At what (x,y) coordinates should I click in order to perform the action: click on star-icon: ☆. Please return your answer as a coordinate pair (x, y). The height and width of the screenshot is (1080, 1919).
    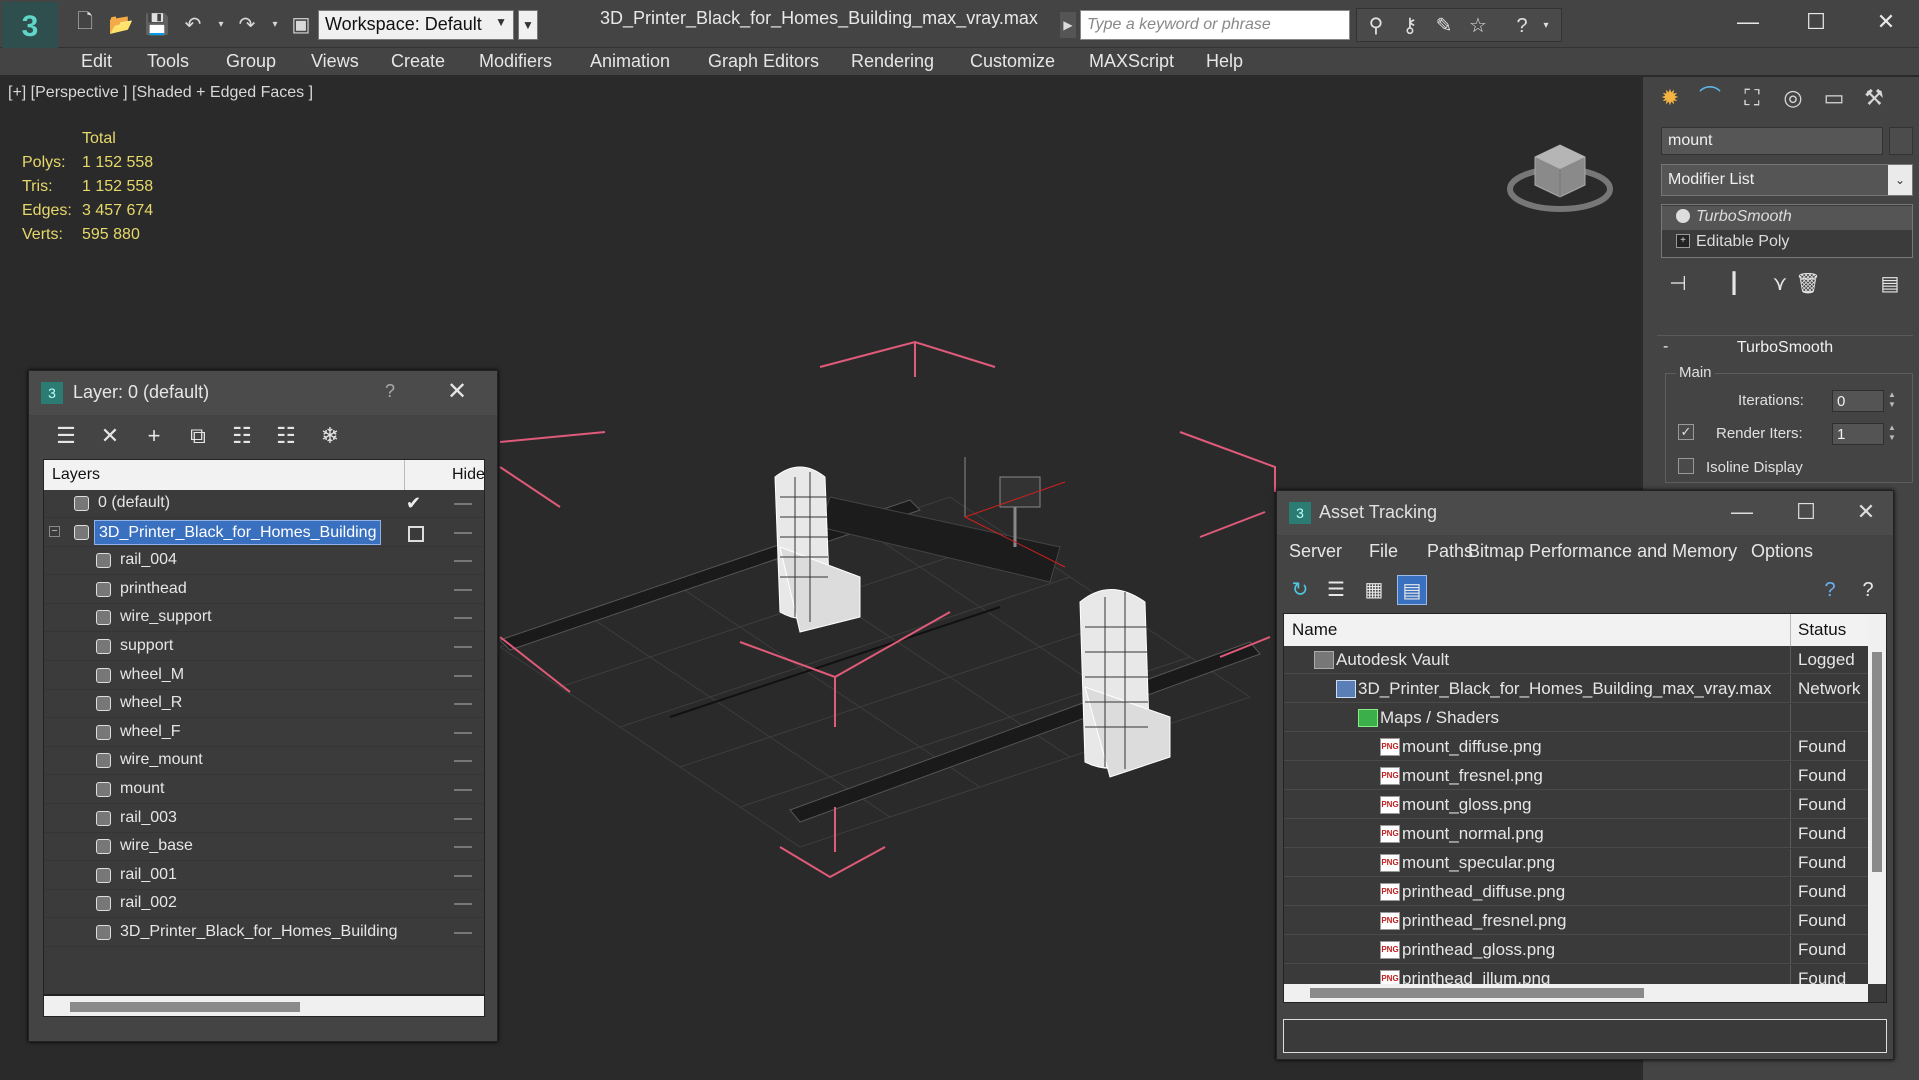
    Looking at the image, I should click on (1478, 26).